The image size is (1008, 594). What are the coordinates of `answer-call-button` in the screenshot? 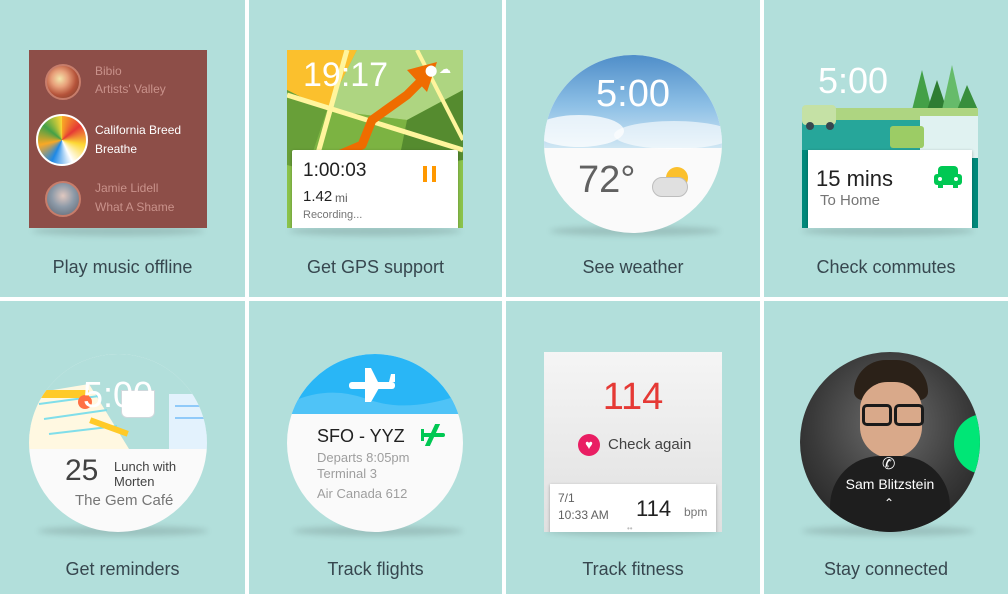 It's located at (967, 444).